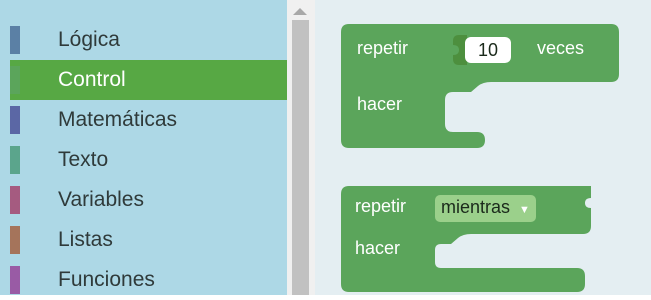  Describe the element at coordinates (148, 80) in the screenshot. I see `category-control: Control` at that location.